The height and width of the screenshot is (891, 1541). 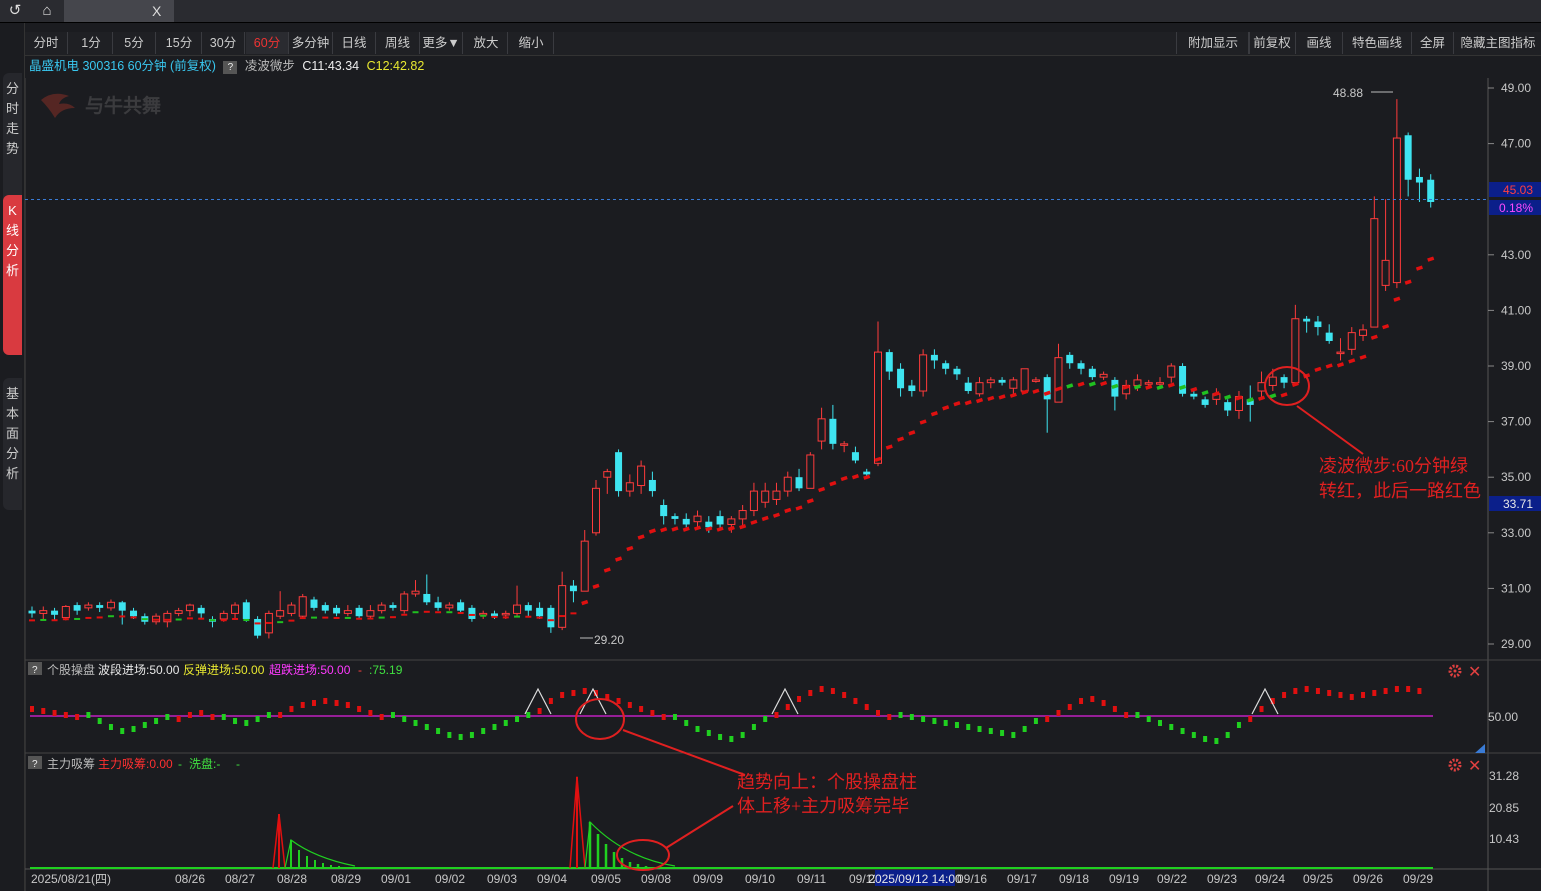 What do you see at coordinates (398, 43) in the screenshot?
I see `period-button: 周线` at bounding box center [398, 43].